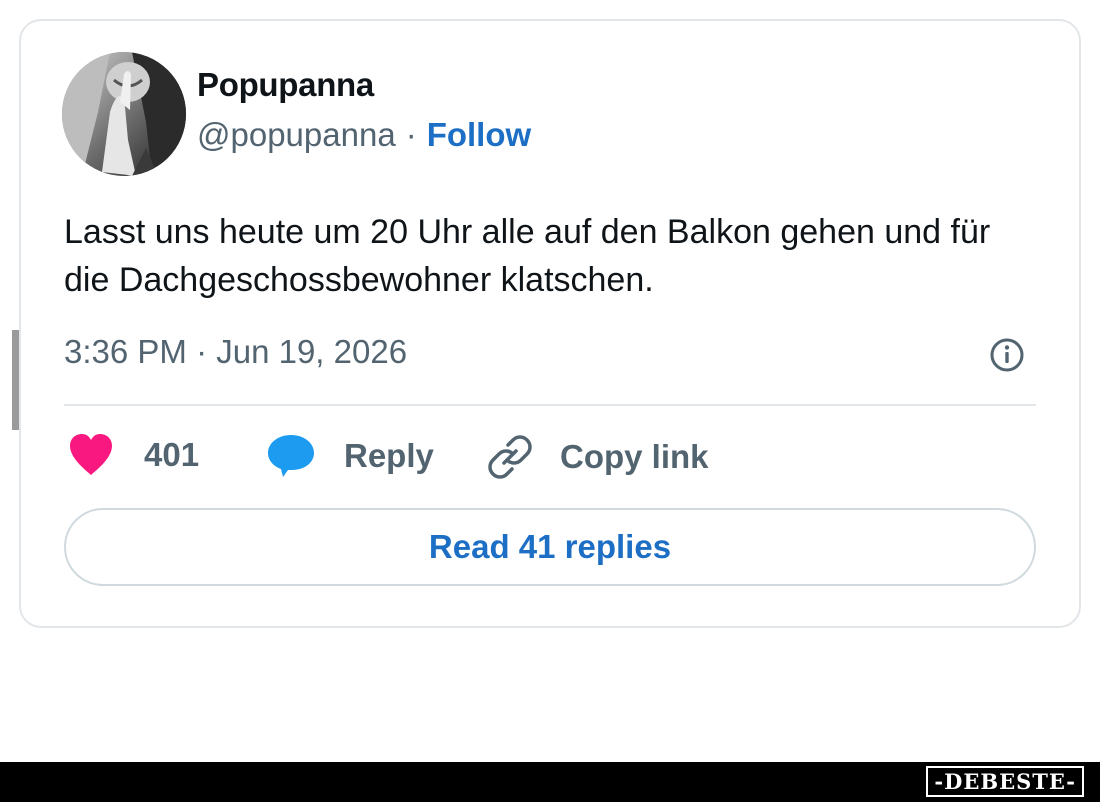  Describe the element at coordinates (389, 455) in the screenshot. I see `reply-label: Reply` at that location.